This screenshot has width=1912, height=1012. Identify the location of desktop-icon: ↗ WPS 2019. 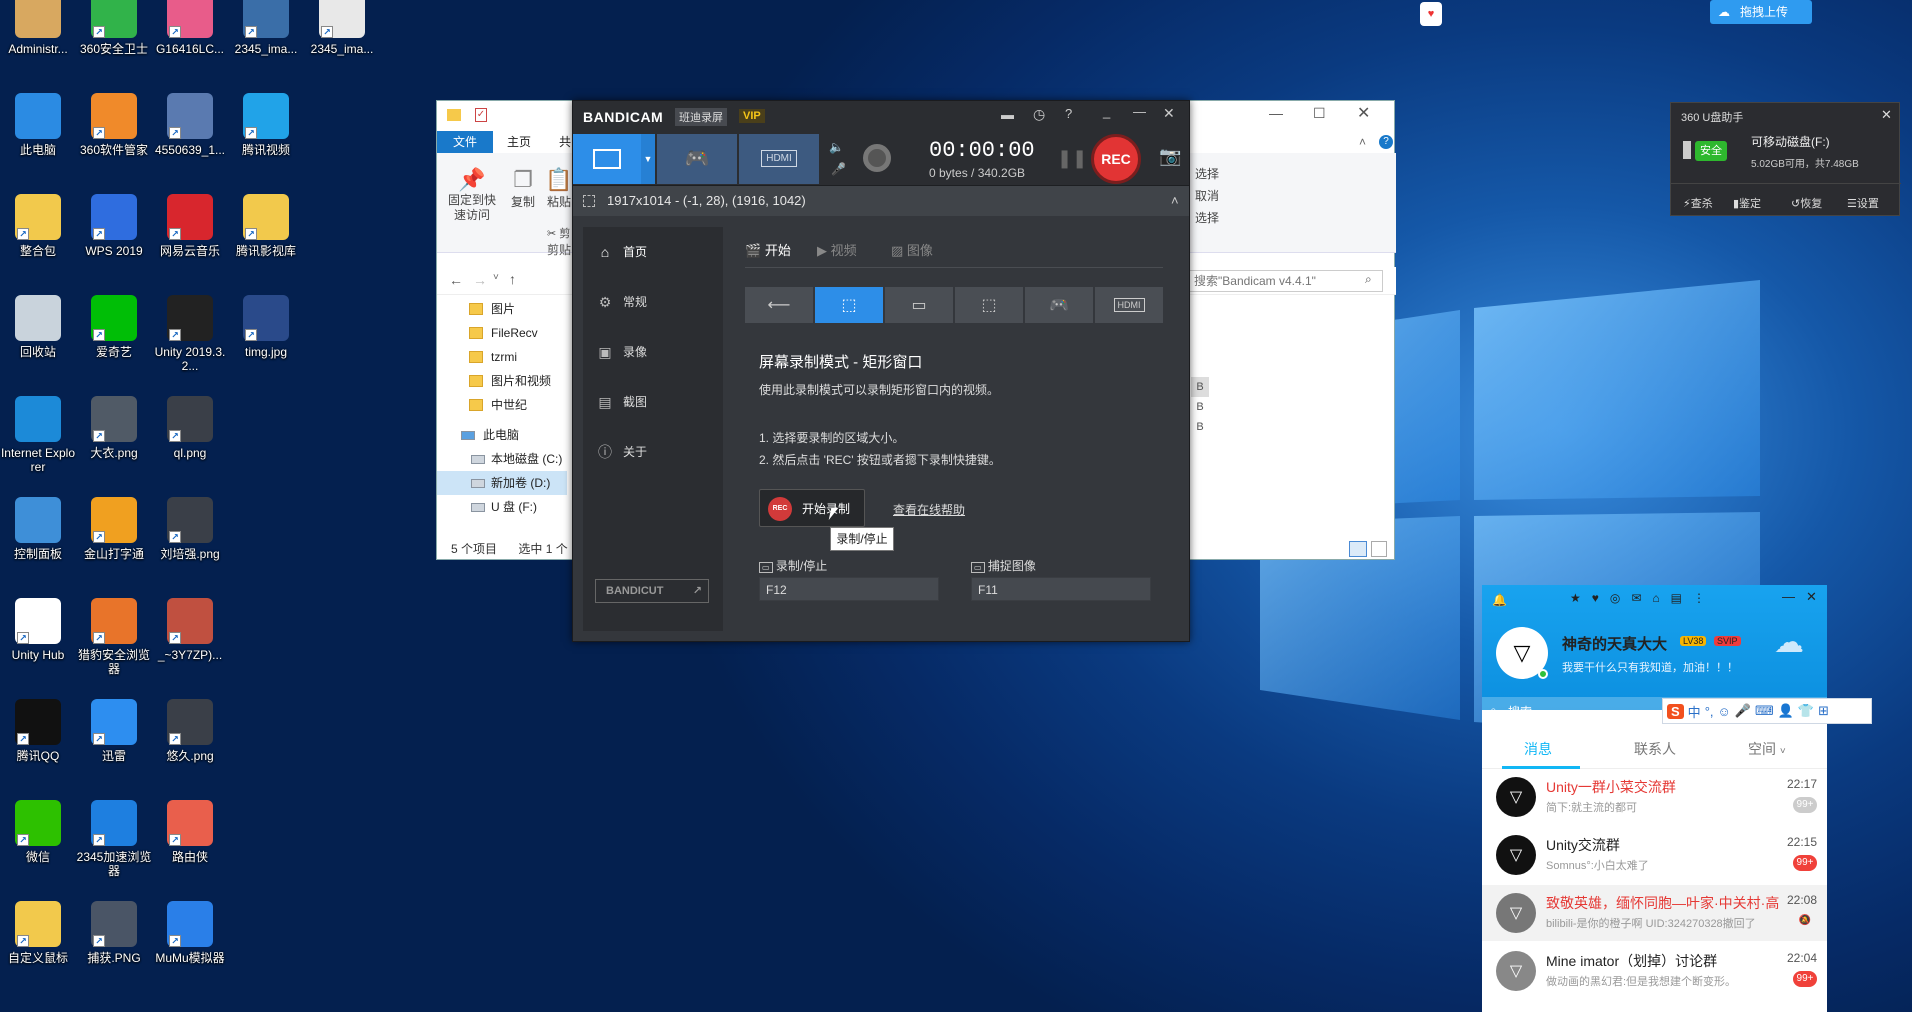
(114, 226).